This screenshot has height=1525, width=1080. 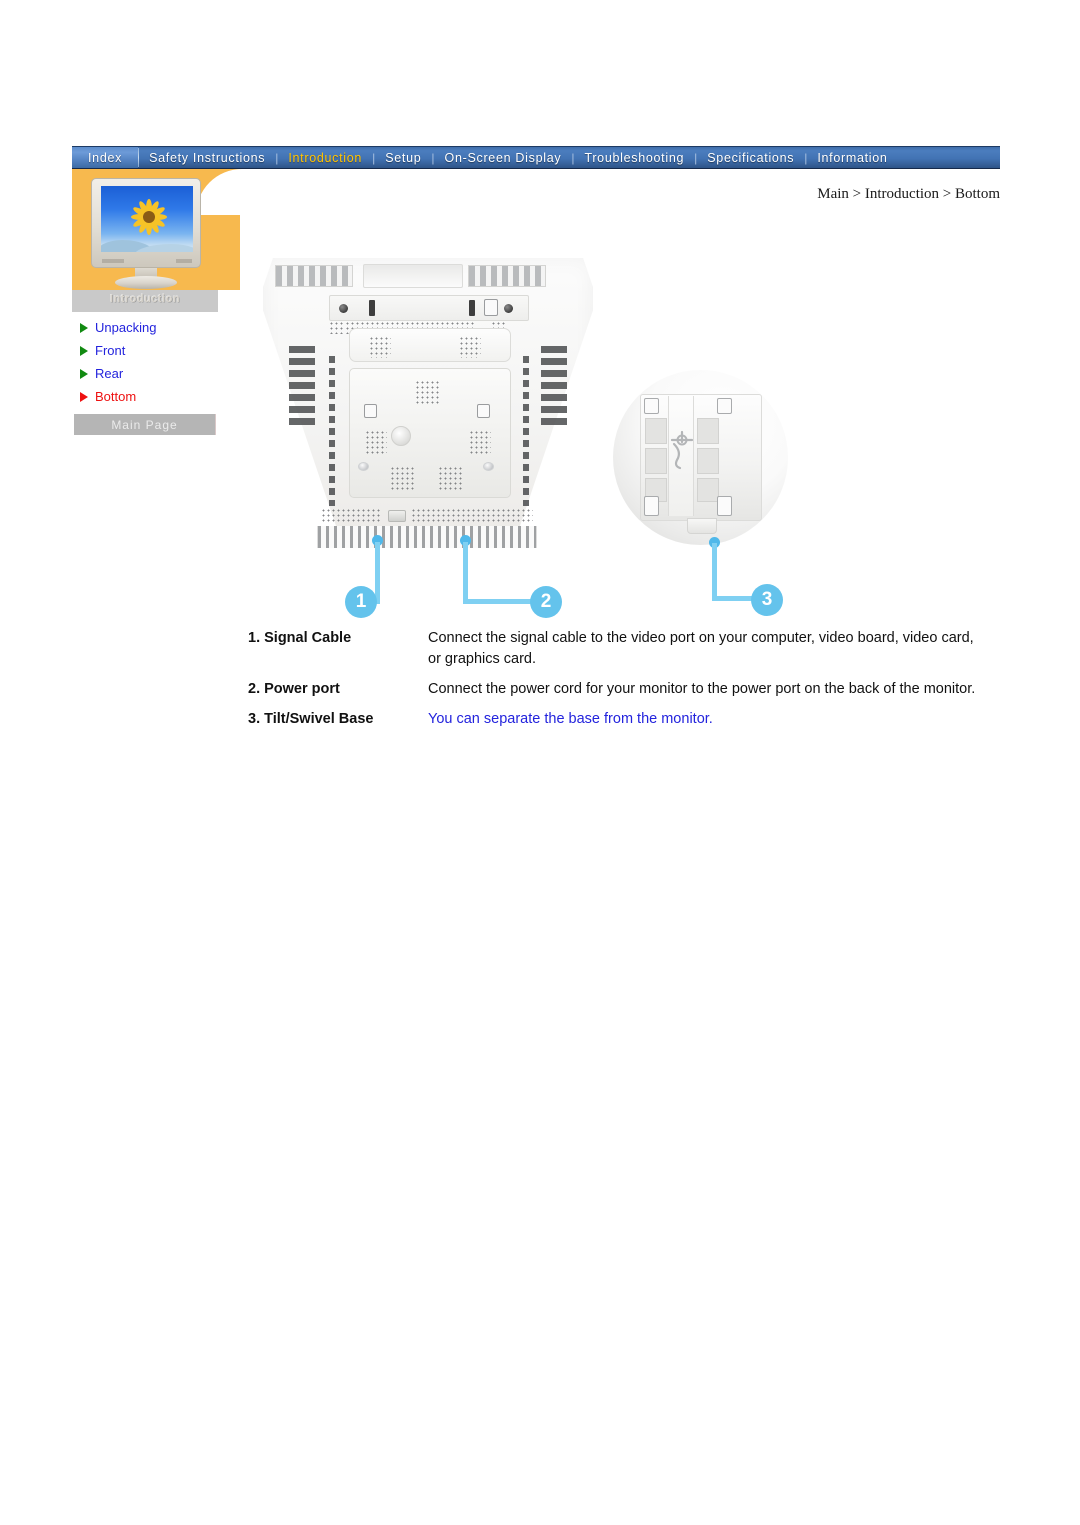 What do you see at coordinates (402, 478) in the screenshot?
I see `center-dots-bottom-left` at bounding box center [402, 478].